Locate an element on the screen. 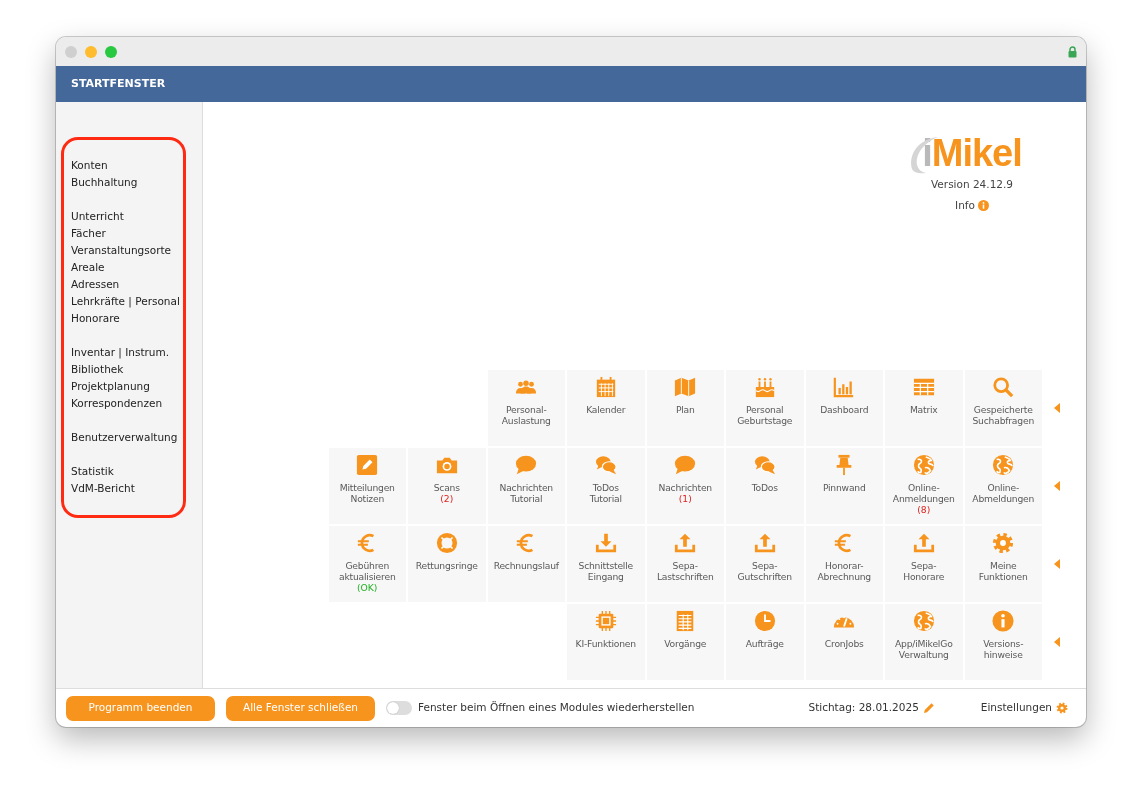  tile-label: Kalender is located at coordinates (606, 409).